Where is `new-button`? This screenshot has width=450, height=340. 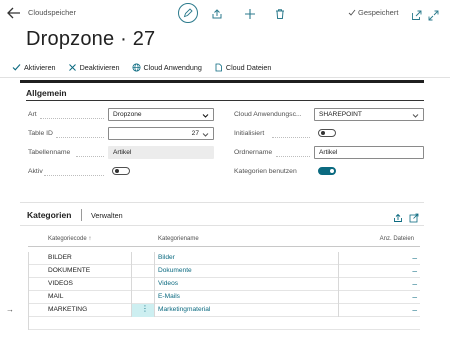 new-button is located at coordinates (250, 13).